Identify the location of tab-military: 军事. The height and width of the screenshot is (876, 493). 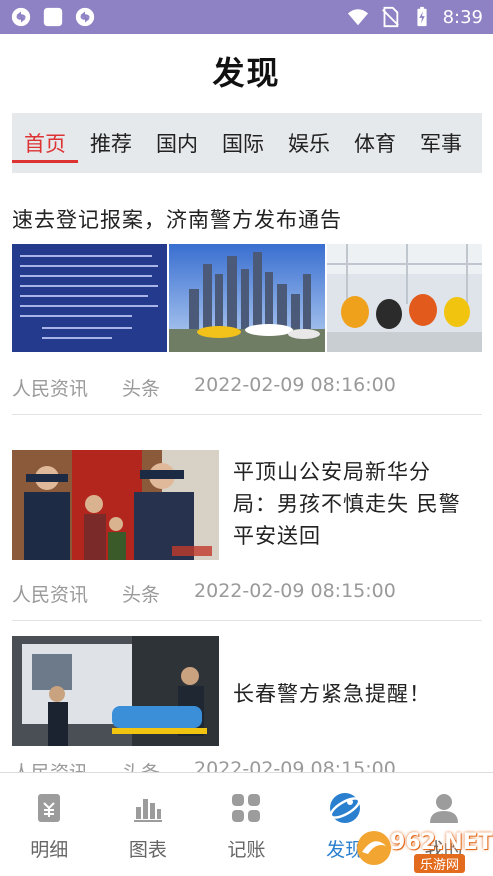
(441, 143).